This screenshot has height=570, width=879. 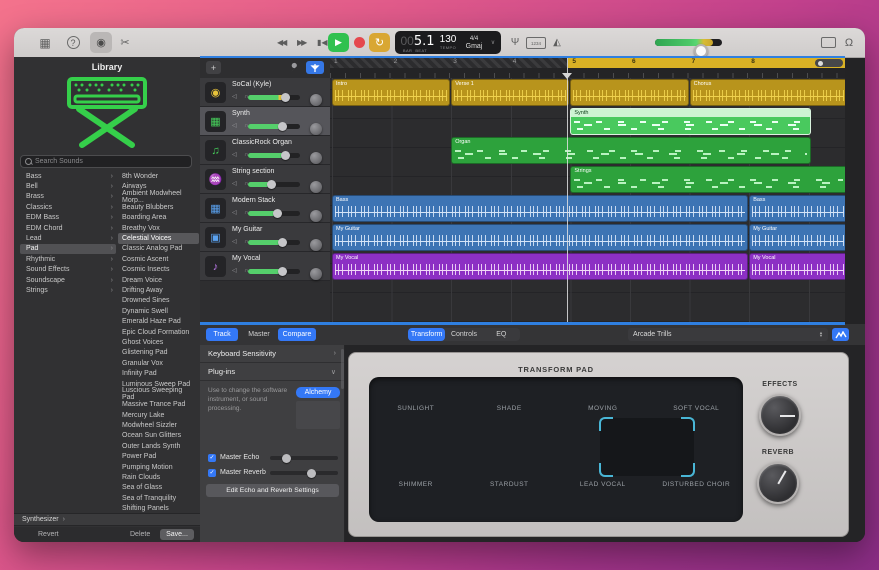 What do you see at coordinates (265, 266) in the screenshot?
I see `track-header: ♪ My Vocal ◁ ∩` at bounding box center [265, 266].